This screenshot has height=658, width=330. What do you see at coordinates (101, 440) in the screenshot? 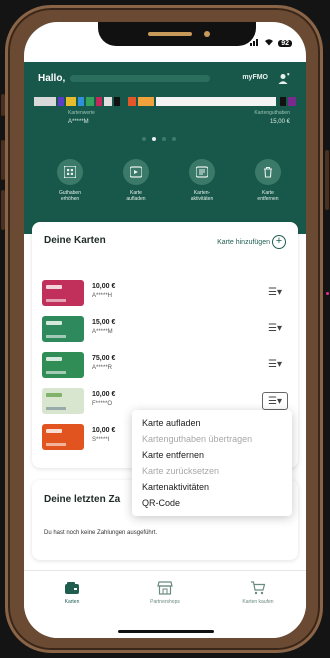
I see `card-number: S*****I` at bounding box center [101, 440].